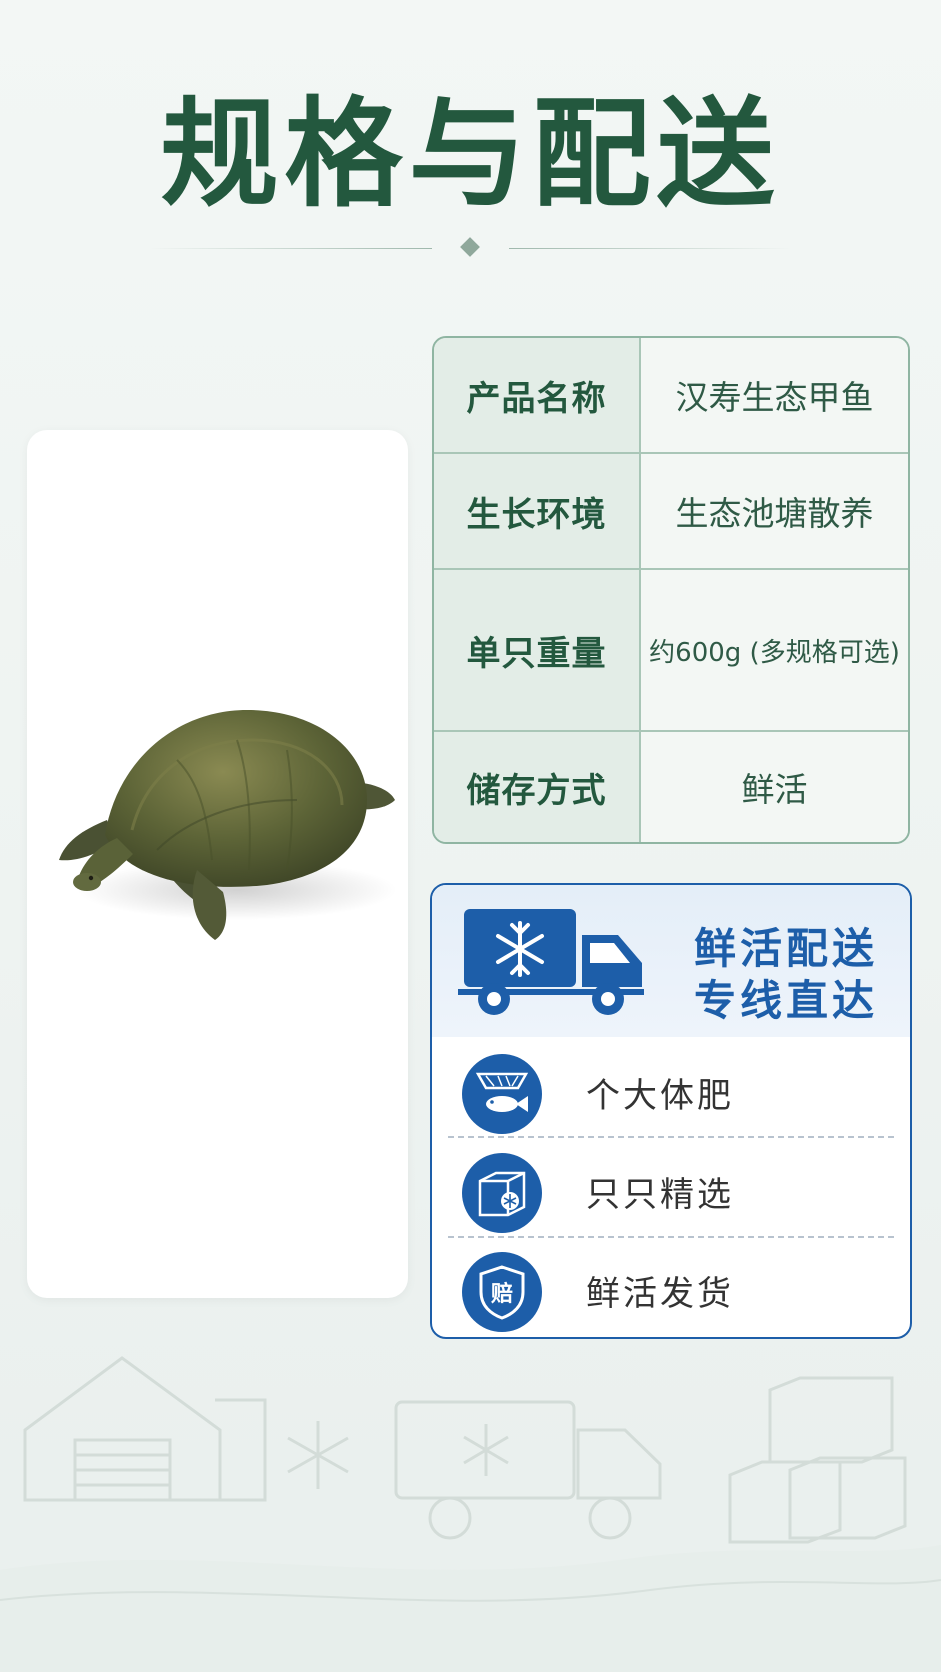 This screenshot has width=941, height=1672. What do you see at coordinates (470, 153) in the screenshot?
I see `page-title: 规格与配送` at bounding box center [470, 153].